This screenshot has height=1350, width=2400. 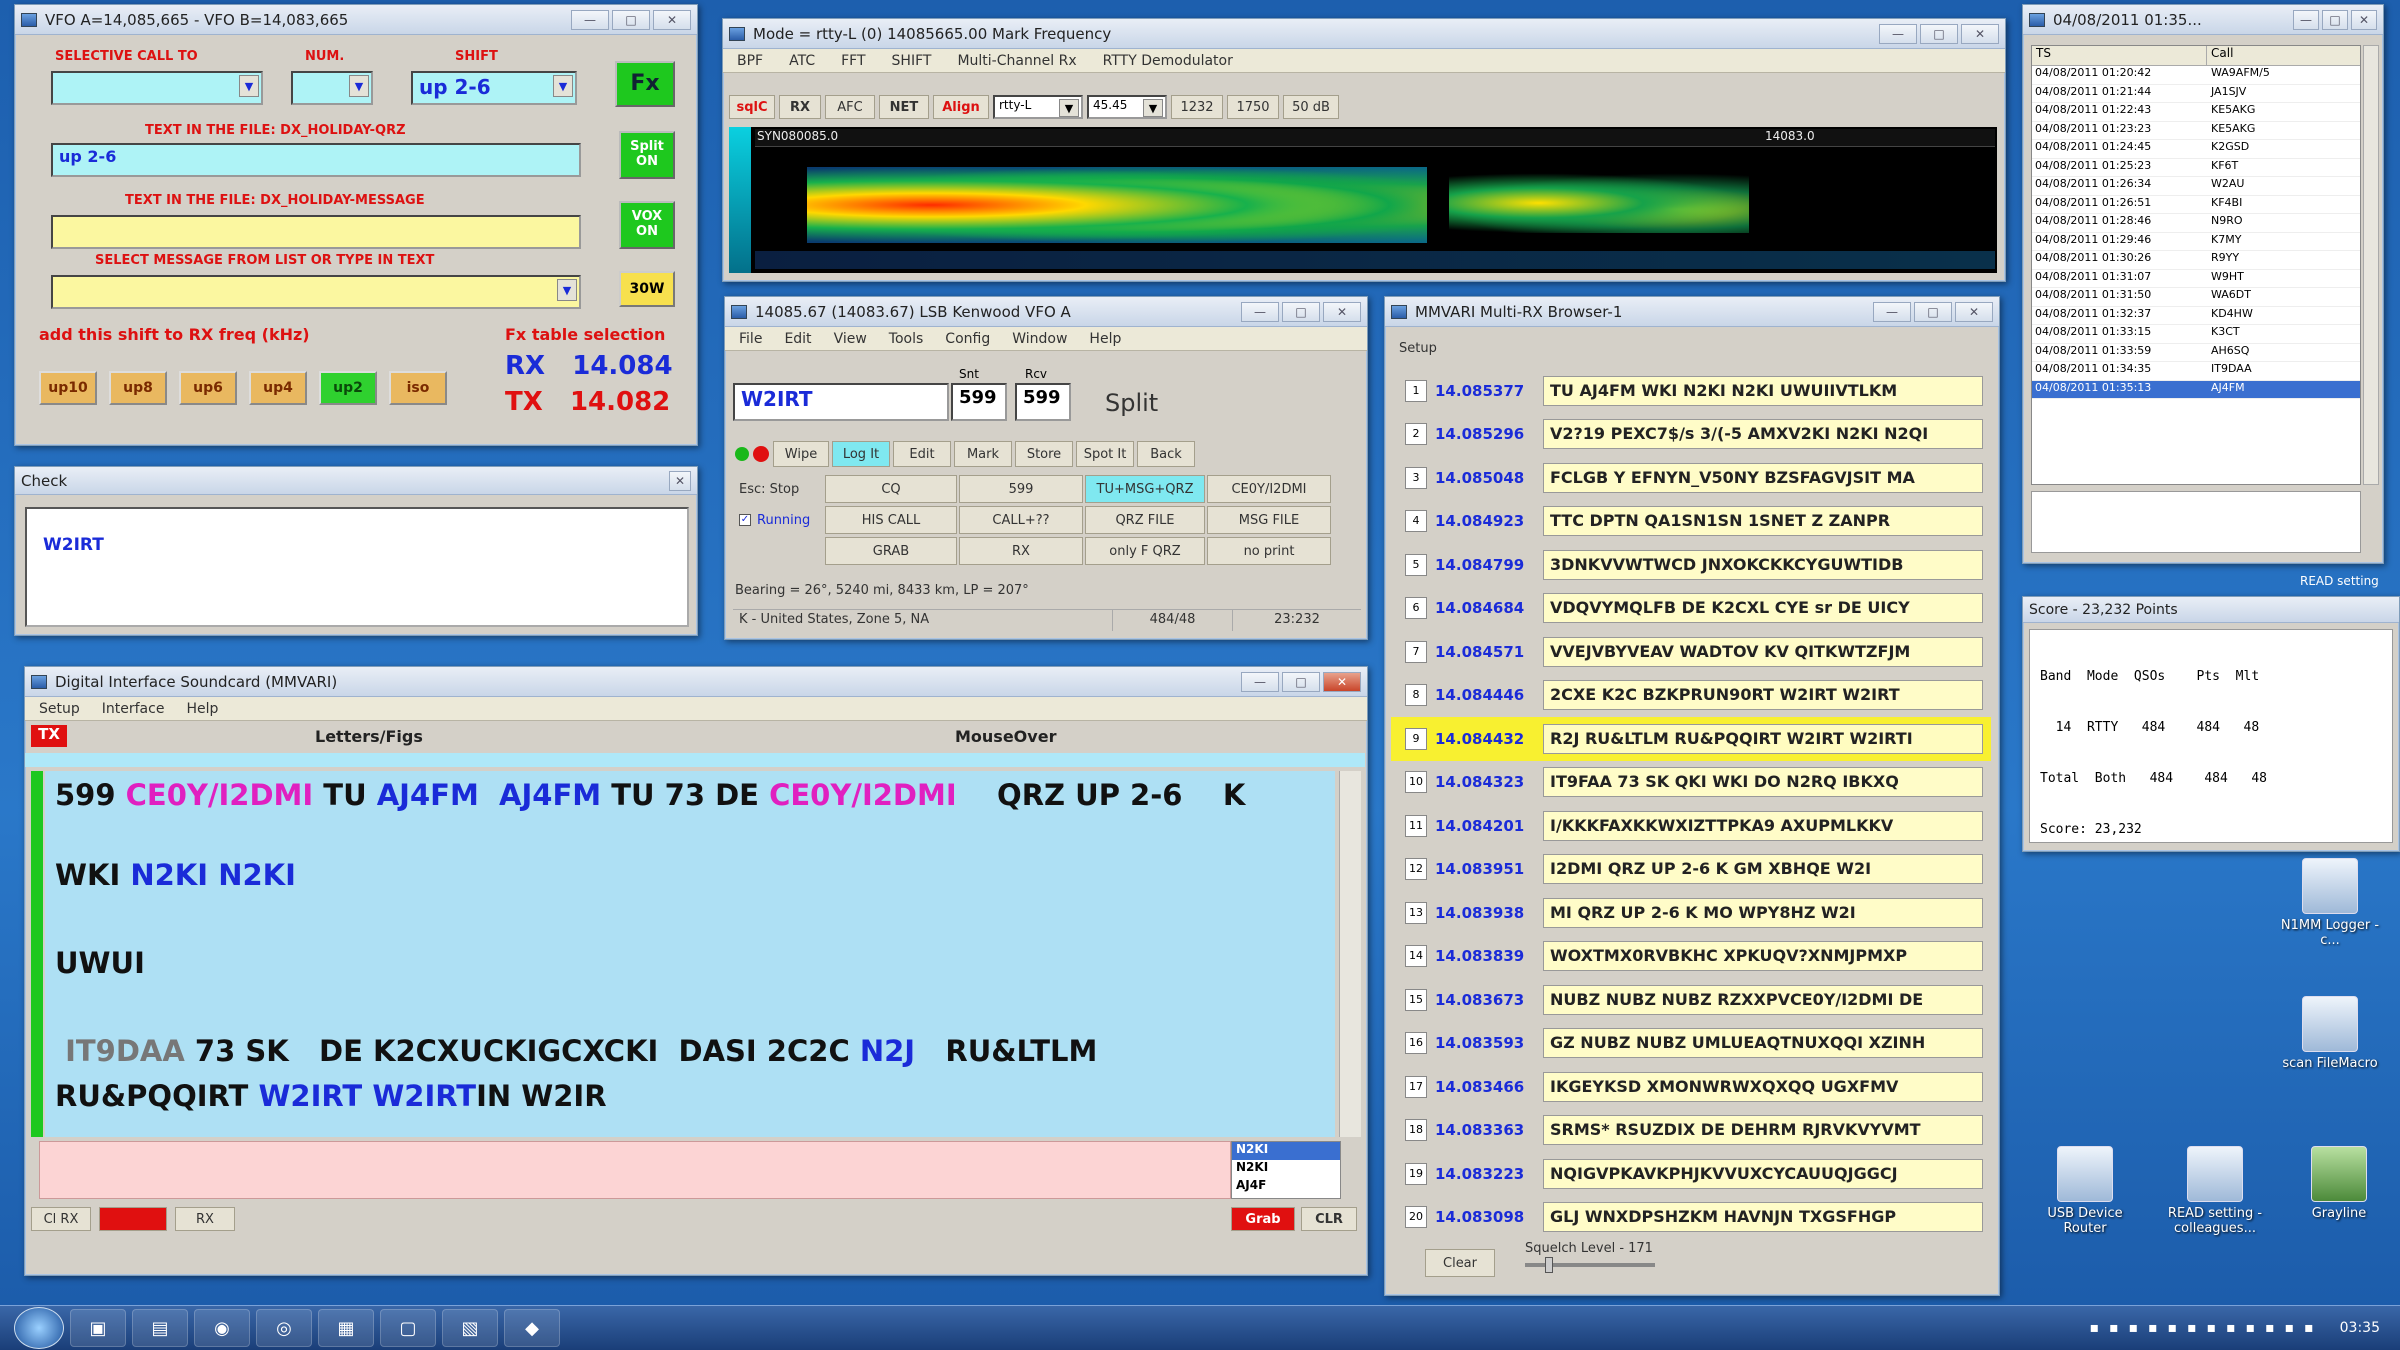 What do you see at coordinates (979, 402) in the screenshot?
I see `snt-input: 599` at bounding box center [979, 402].